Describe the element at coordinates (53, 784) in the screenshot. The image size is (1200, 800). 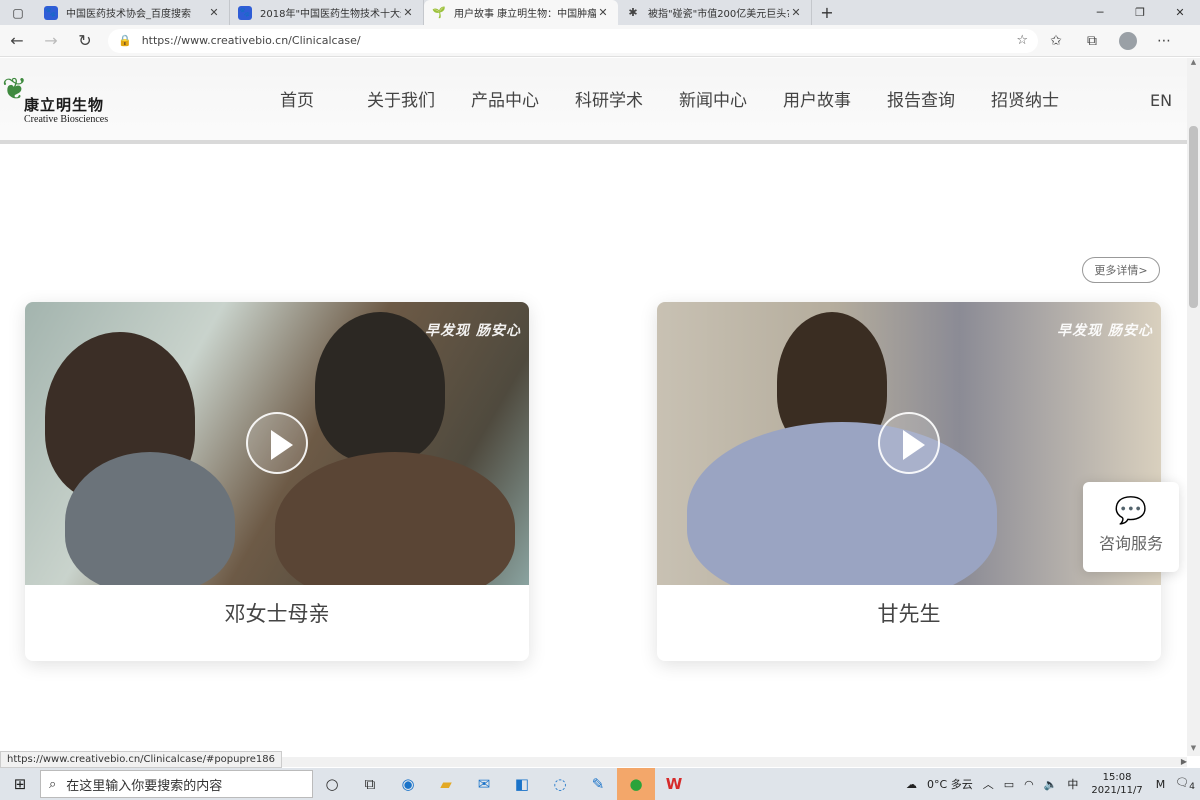
I see `search-icon: ⌕` at that location.